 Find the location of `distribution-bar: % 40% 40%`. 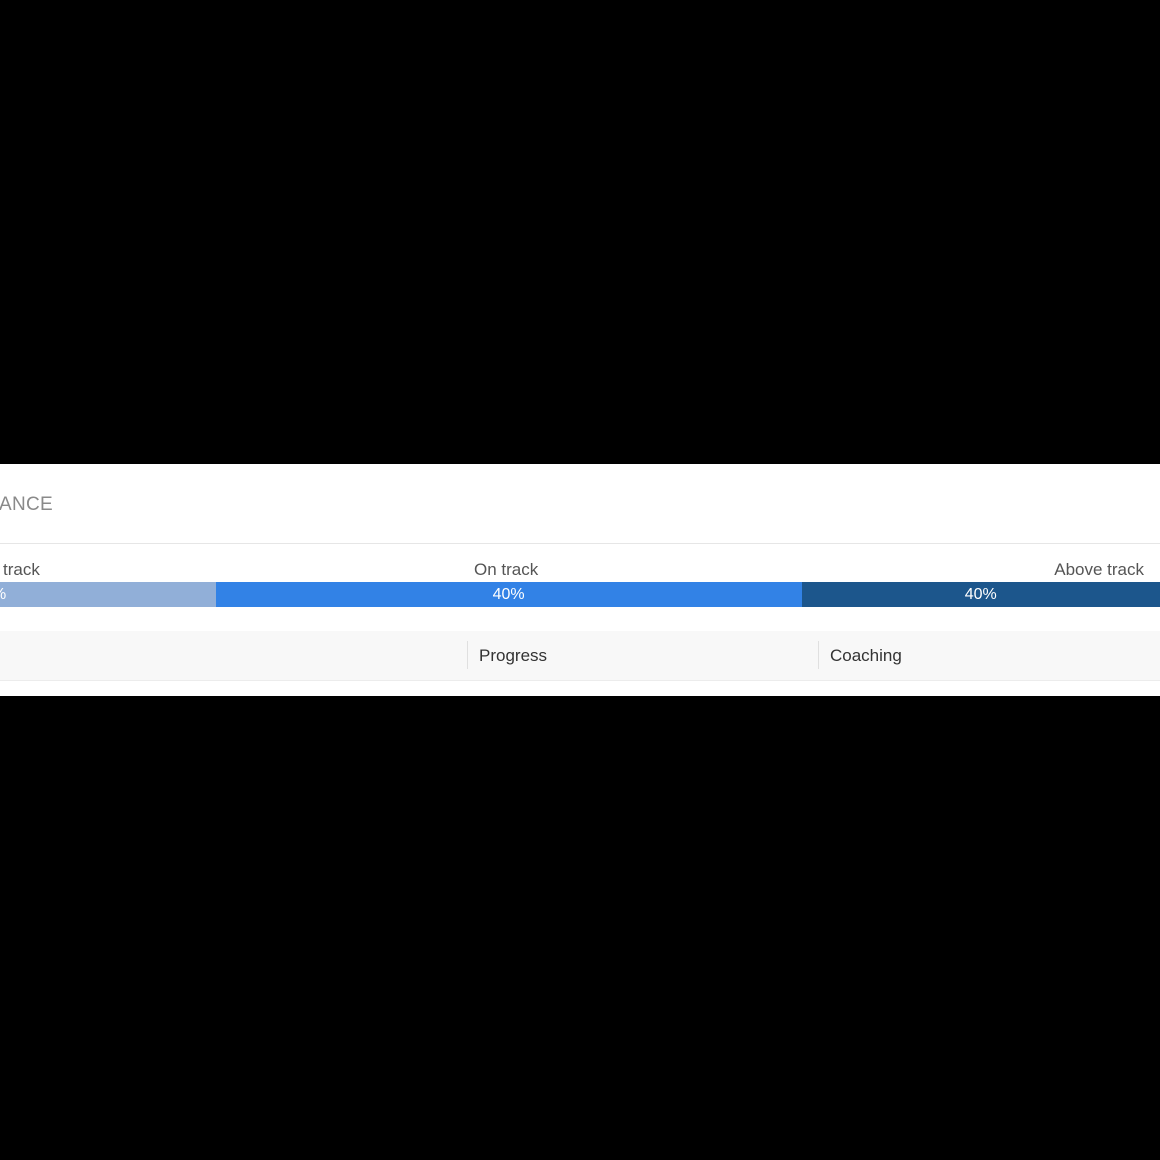

distribution-bar: % 40% 40% is located at coordinates (580, 594).